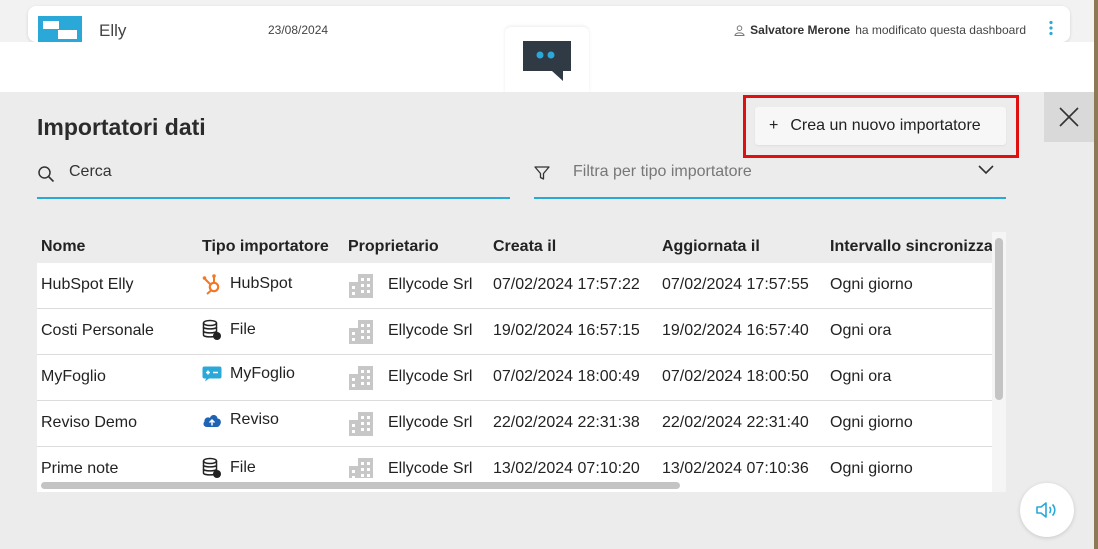 This screenshot has height=549, width=1098. Describe the element at coordinates (735, 330) in the screenshot. I see `updated-date: 19/02/2024 16:57:40` at that location.